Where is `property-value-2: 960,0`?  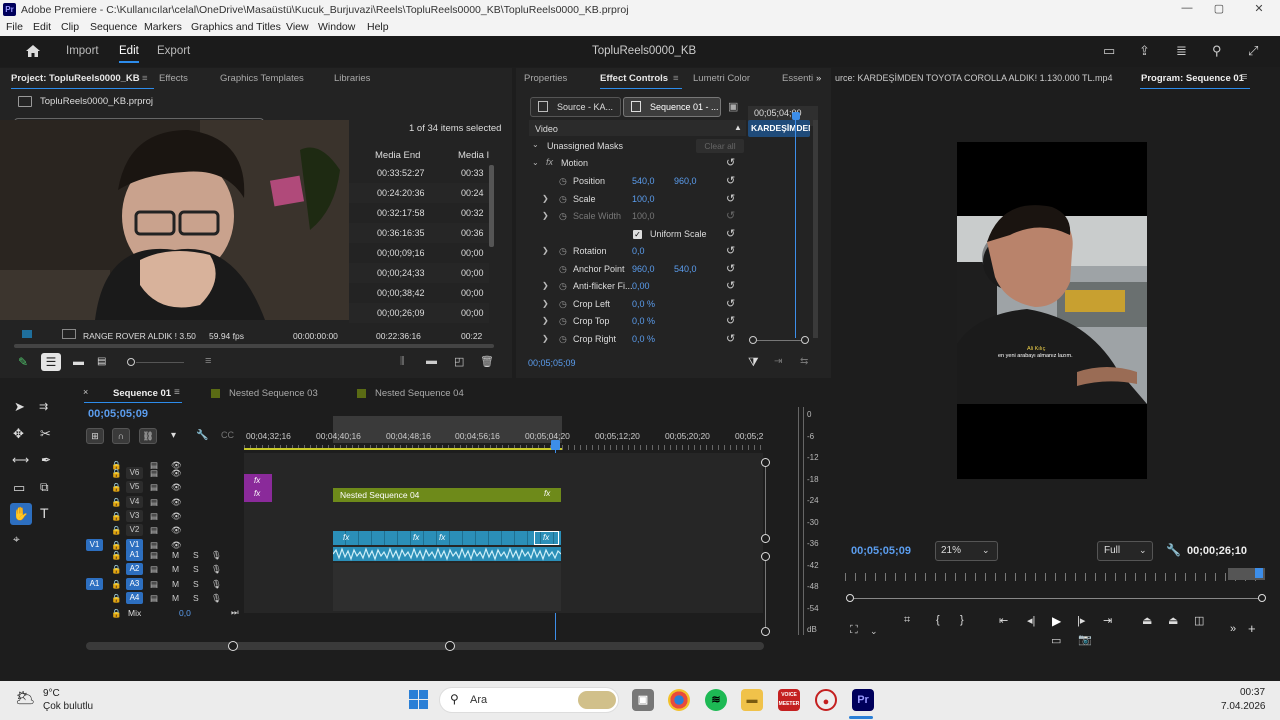 property-value-2: 960,0 is located at coordinates (685, 181).